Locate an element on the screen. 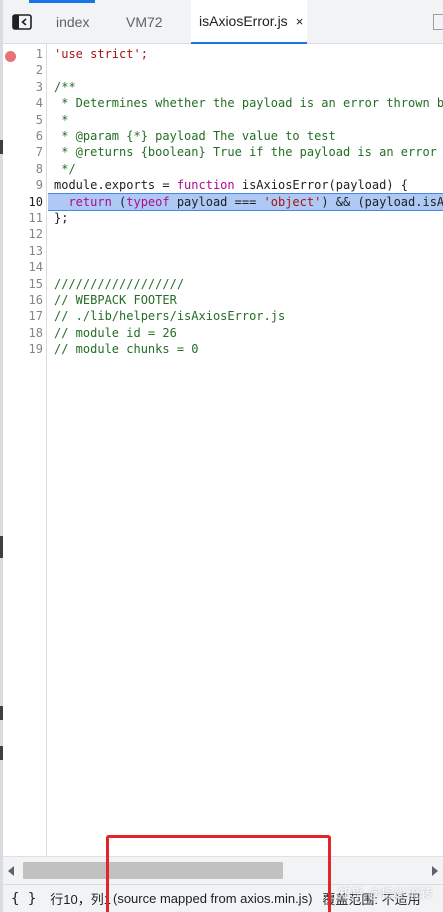 This screenshot has width=443, height=912. tab-label: index is located at coordinates (73, 22).